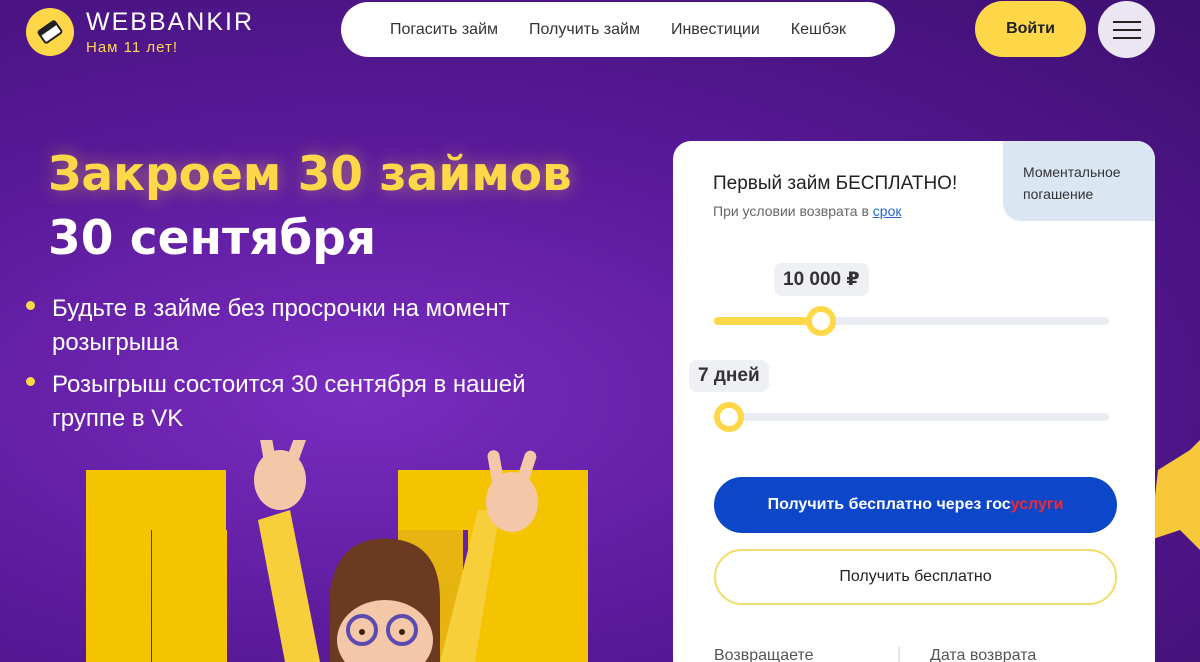 The width and height of the screenshot is (1200, 662). What do you see at coordinates (310, 207) in the screenshot?
I see `hero-title: Закроем 30 займов 30 сентября` at bounding box center [310, 207].